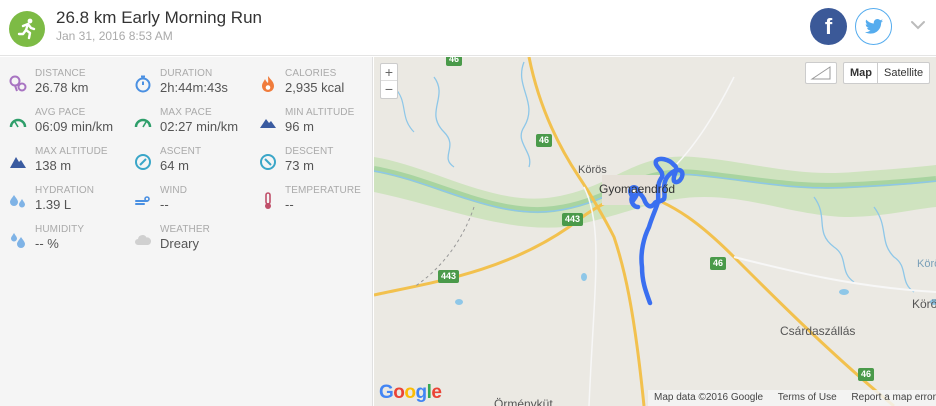 The width and height of the screenshot is (936, 406). What do you see at coordinates (143, 162) in the screenshot?
I see `ascent-compass-icon` at bounding box center [143, 162].